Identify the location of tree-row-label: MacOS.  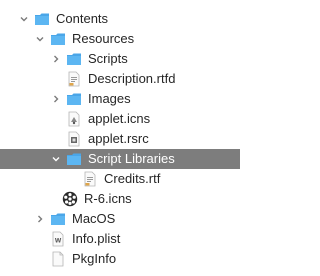
(94, 218).